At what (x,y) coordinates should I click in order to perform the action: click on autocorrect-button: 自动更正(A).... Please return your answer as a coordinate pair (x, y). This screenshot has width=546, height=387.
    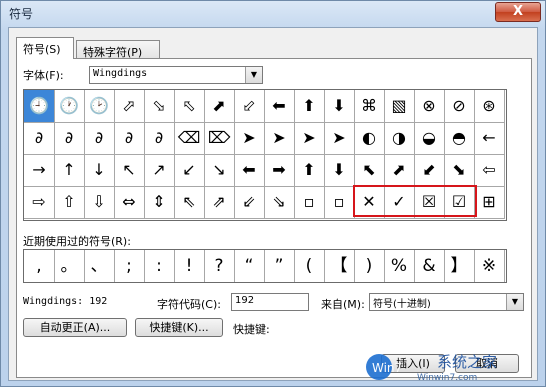
    Looking at the image, I should click on (75, 327).